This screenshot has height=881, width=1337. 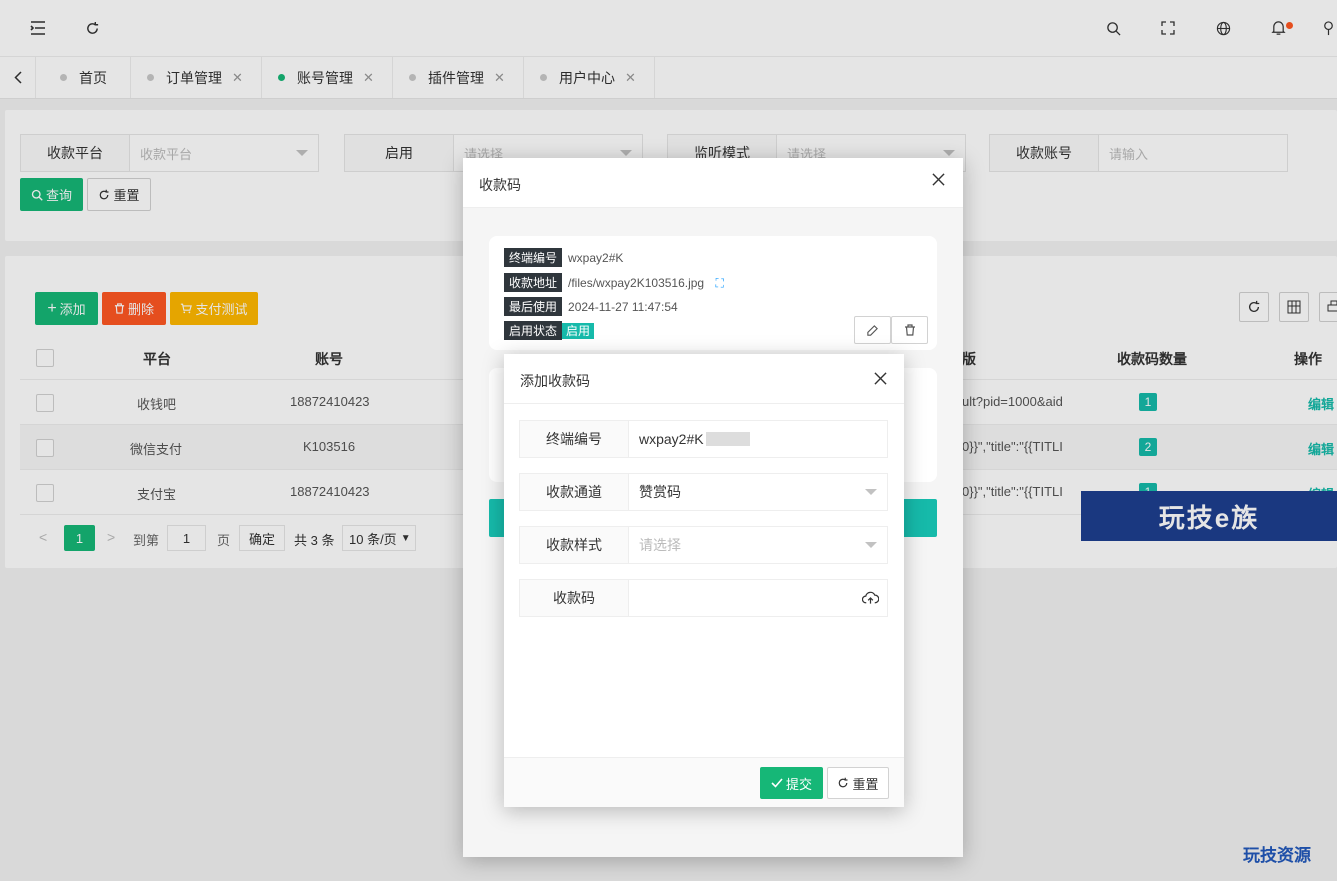 I want to click on qrcode-field-label: 收款码, so click(x=574, y=598).